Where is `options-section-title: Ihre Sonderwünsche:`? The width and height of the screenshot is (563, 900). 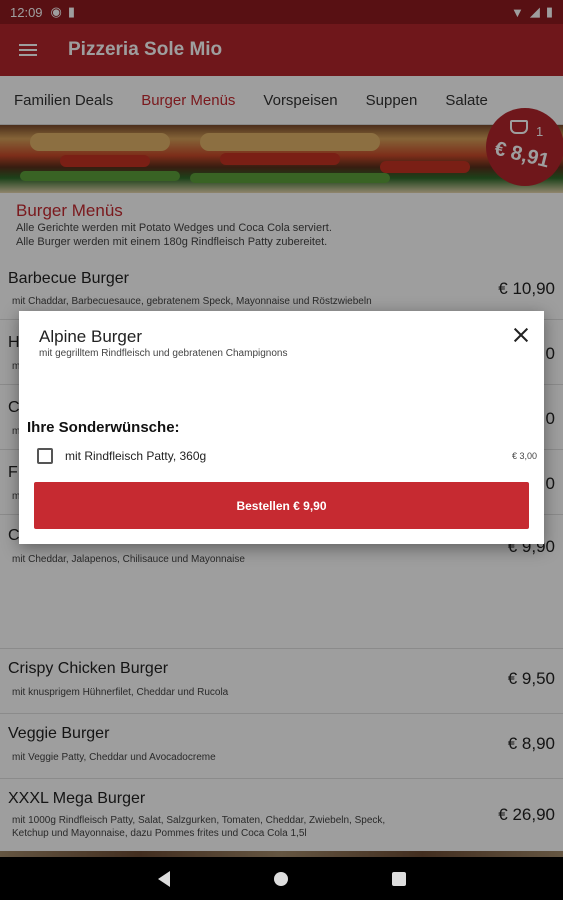
options-section-title: Ihre Sonderwünsche: is located at coordinates (103, 427).